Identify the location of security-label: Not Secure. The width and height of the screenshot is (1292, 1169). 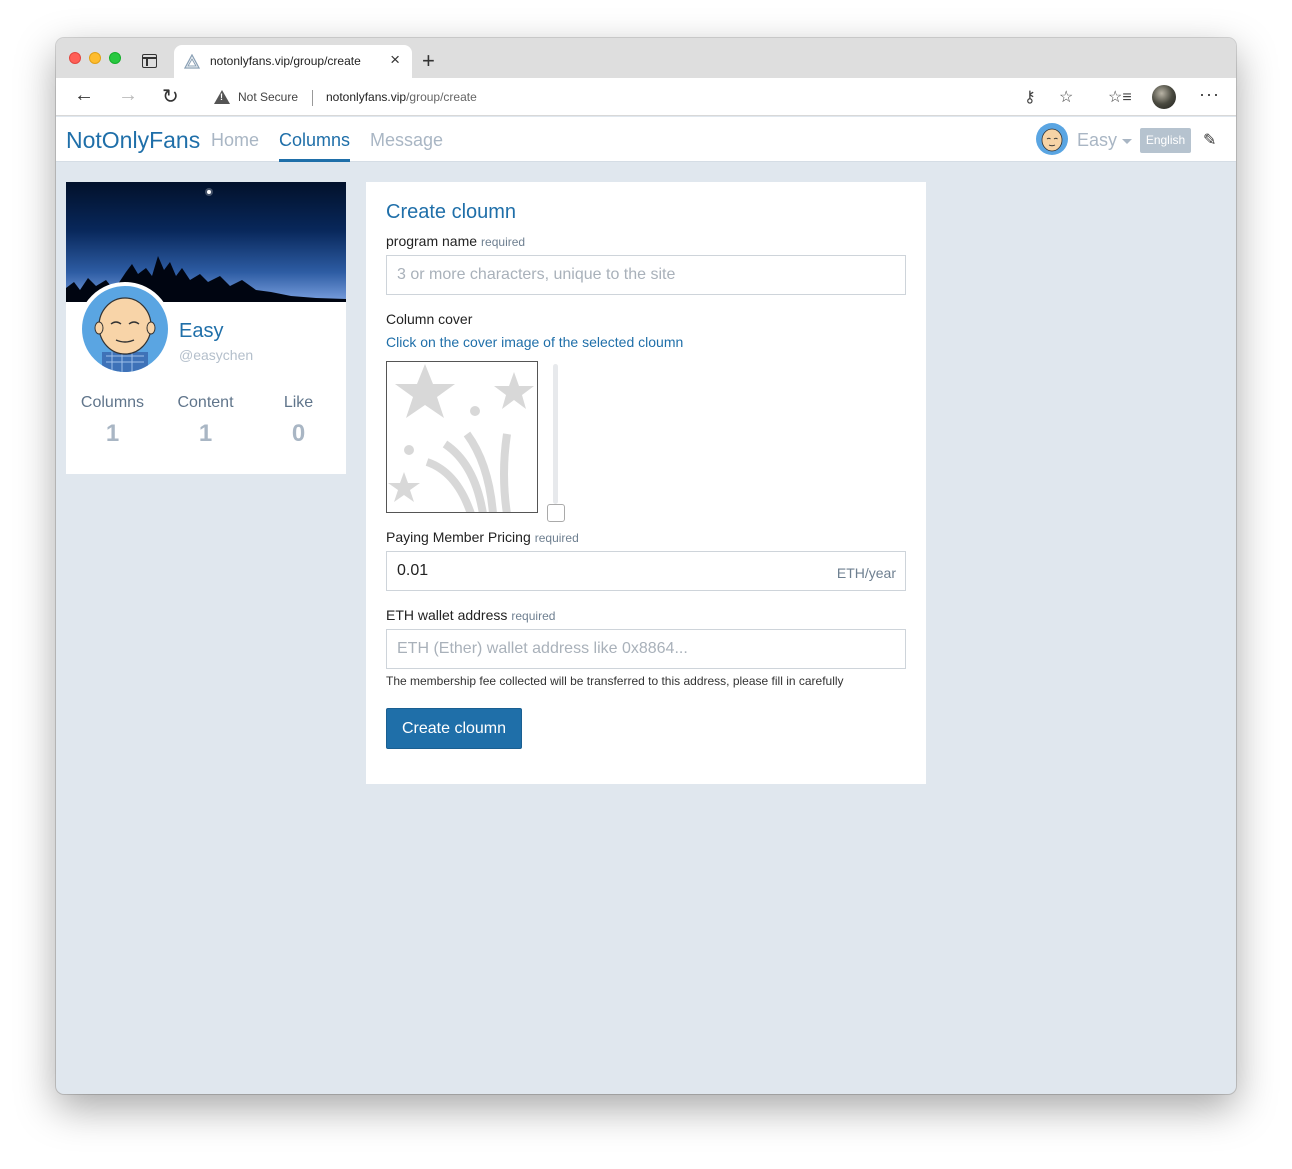
(268, 97).